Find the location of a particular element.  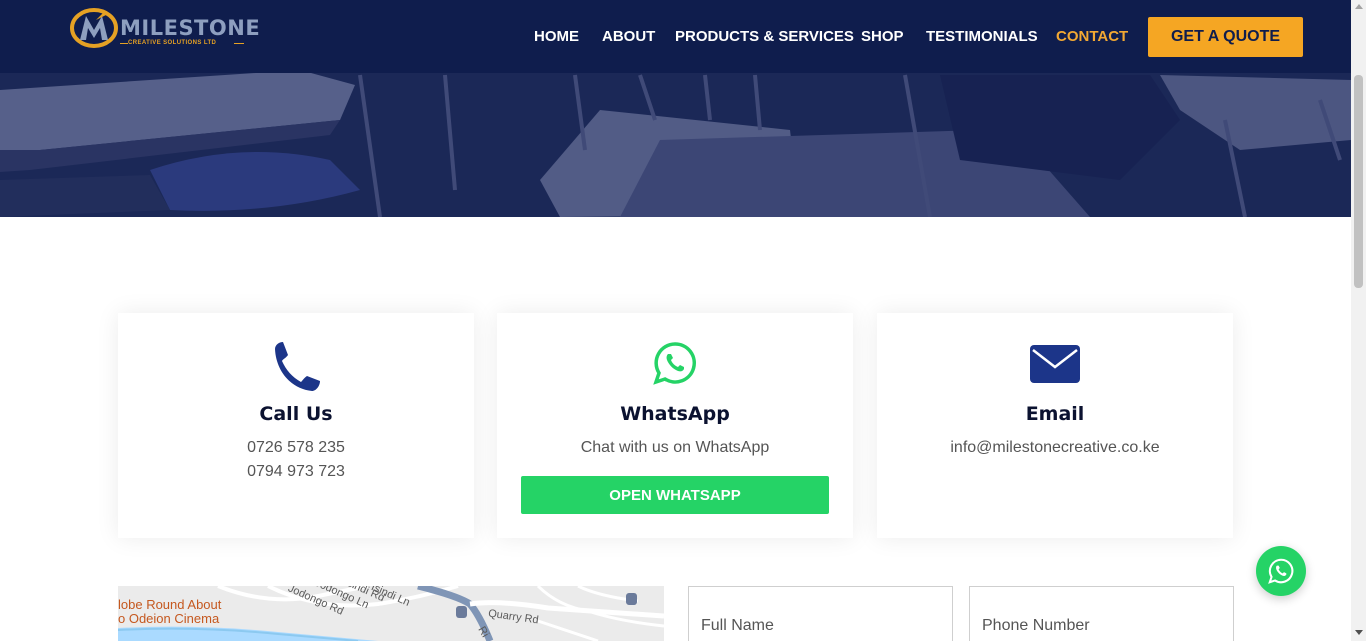

phone-number-input is located at coordinates (1101, 613).